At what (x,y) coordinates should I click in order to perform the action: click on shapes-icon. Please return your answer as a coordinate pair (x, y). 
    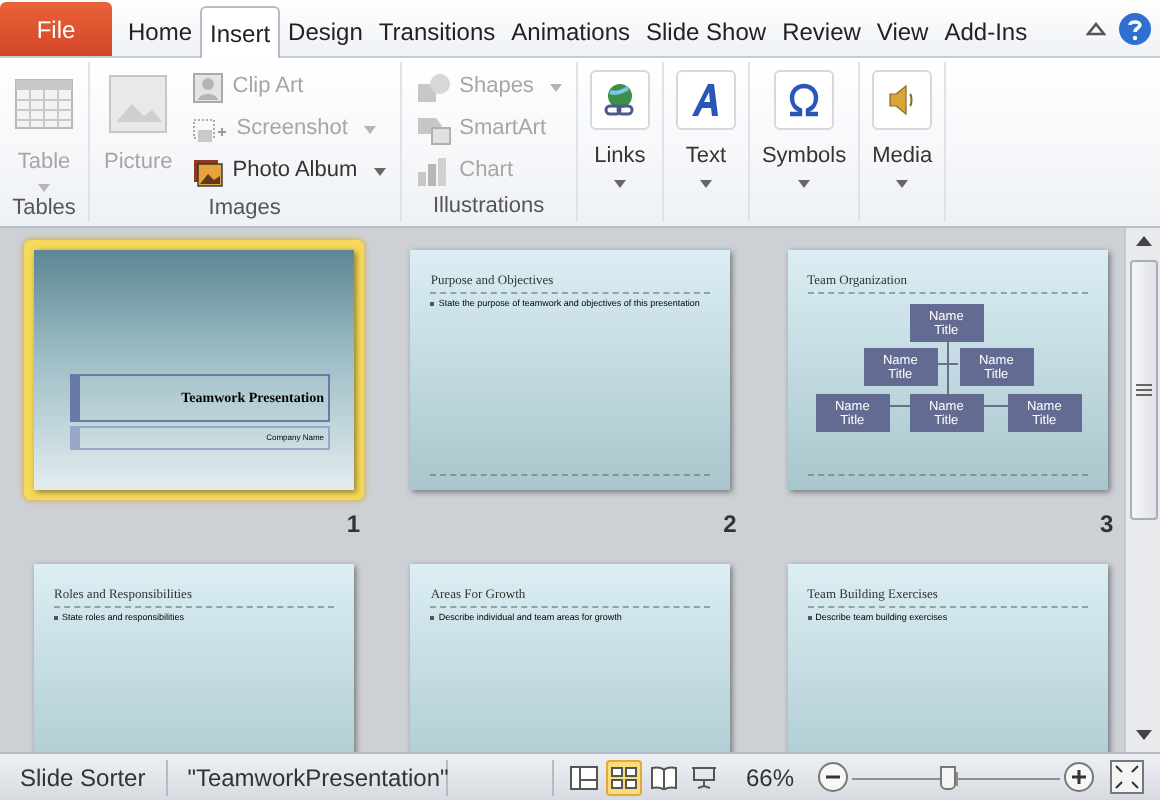
    Looking at the image, I should click on (433, 87).